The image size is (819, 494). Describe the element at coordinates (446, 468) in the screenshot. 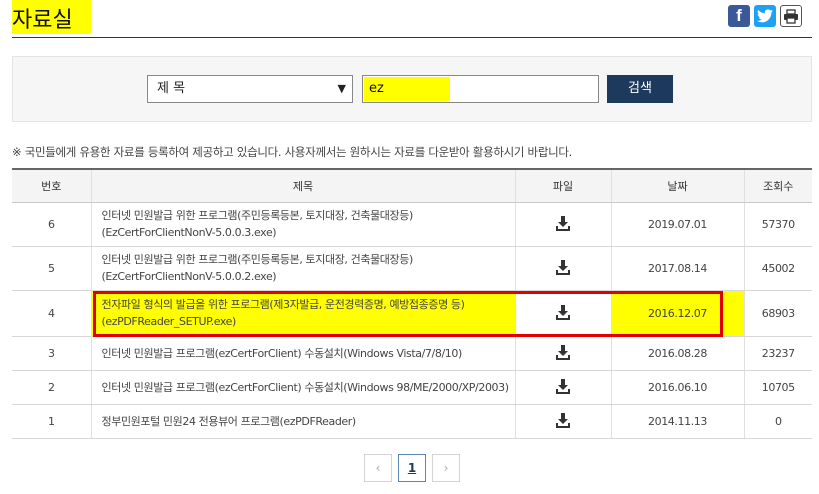

I see `pagination-next-button: ›` at that location.